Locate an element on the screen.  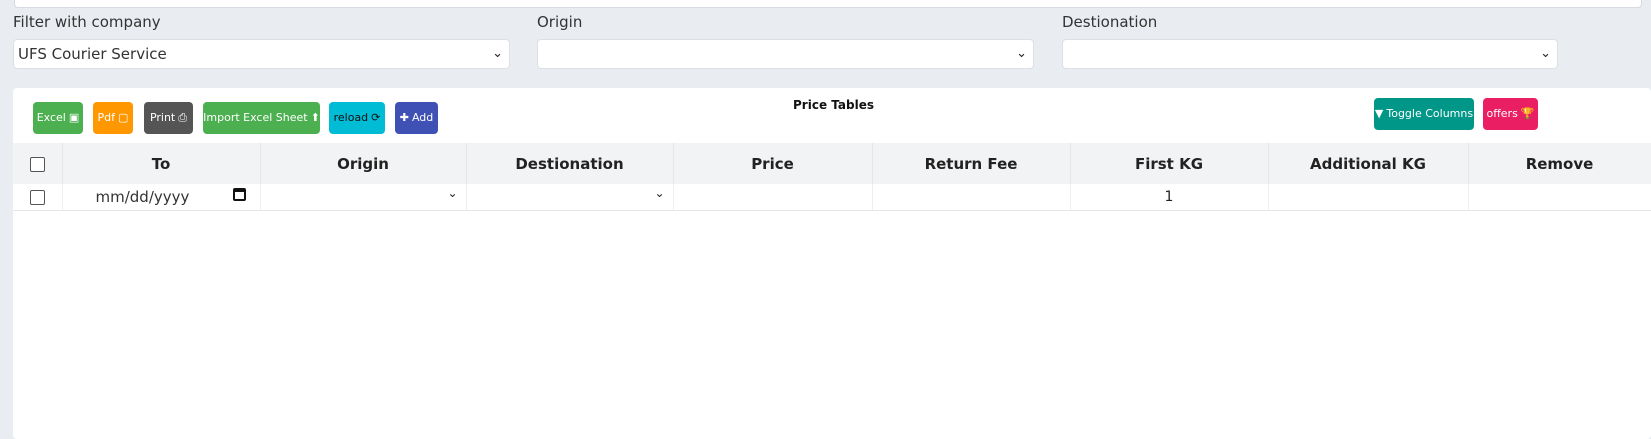
print-button: Print ⎙ is located at coordinates (168, 118).